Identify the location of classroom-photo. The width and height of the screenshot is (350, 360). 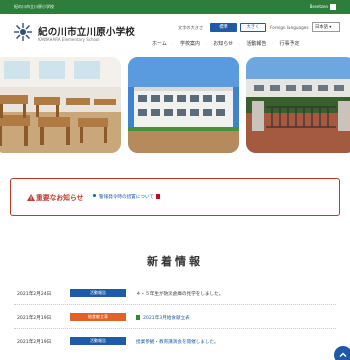
(60, 105).